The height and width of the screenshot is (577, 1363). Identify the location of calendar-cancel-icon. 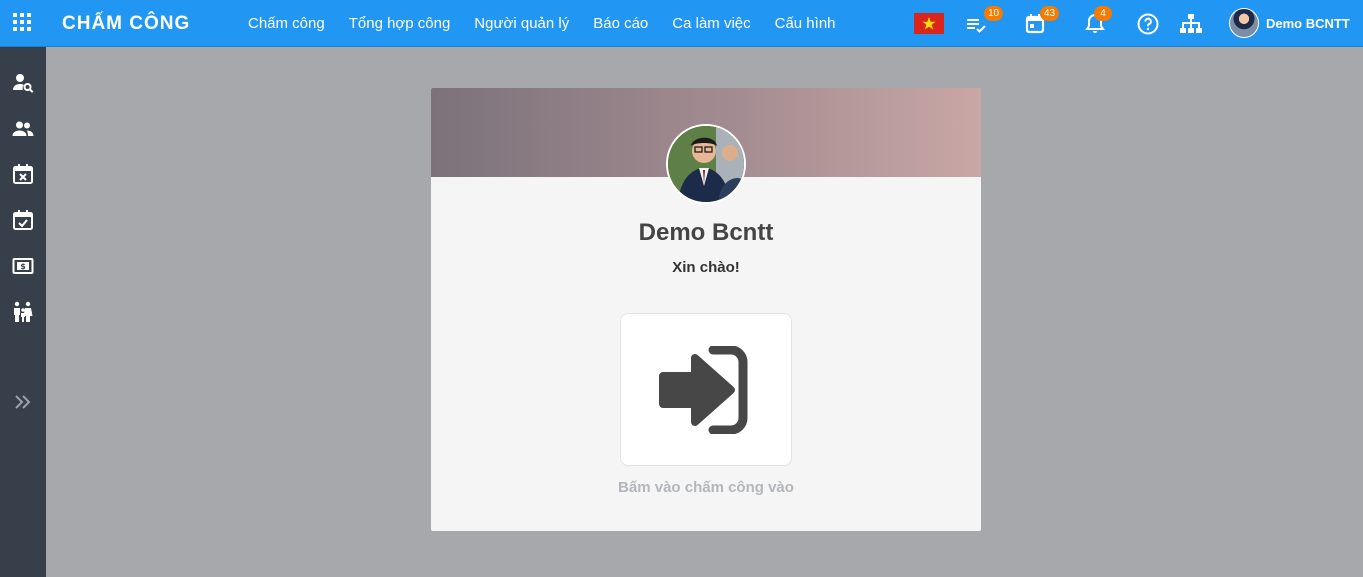
(23, 174).